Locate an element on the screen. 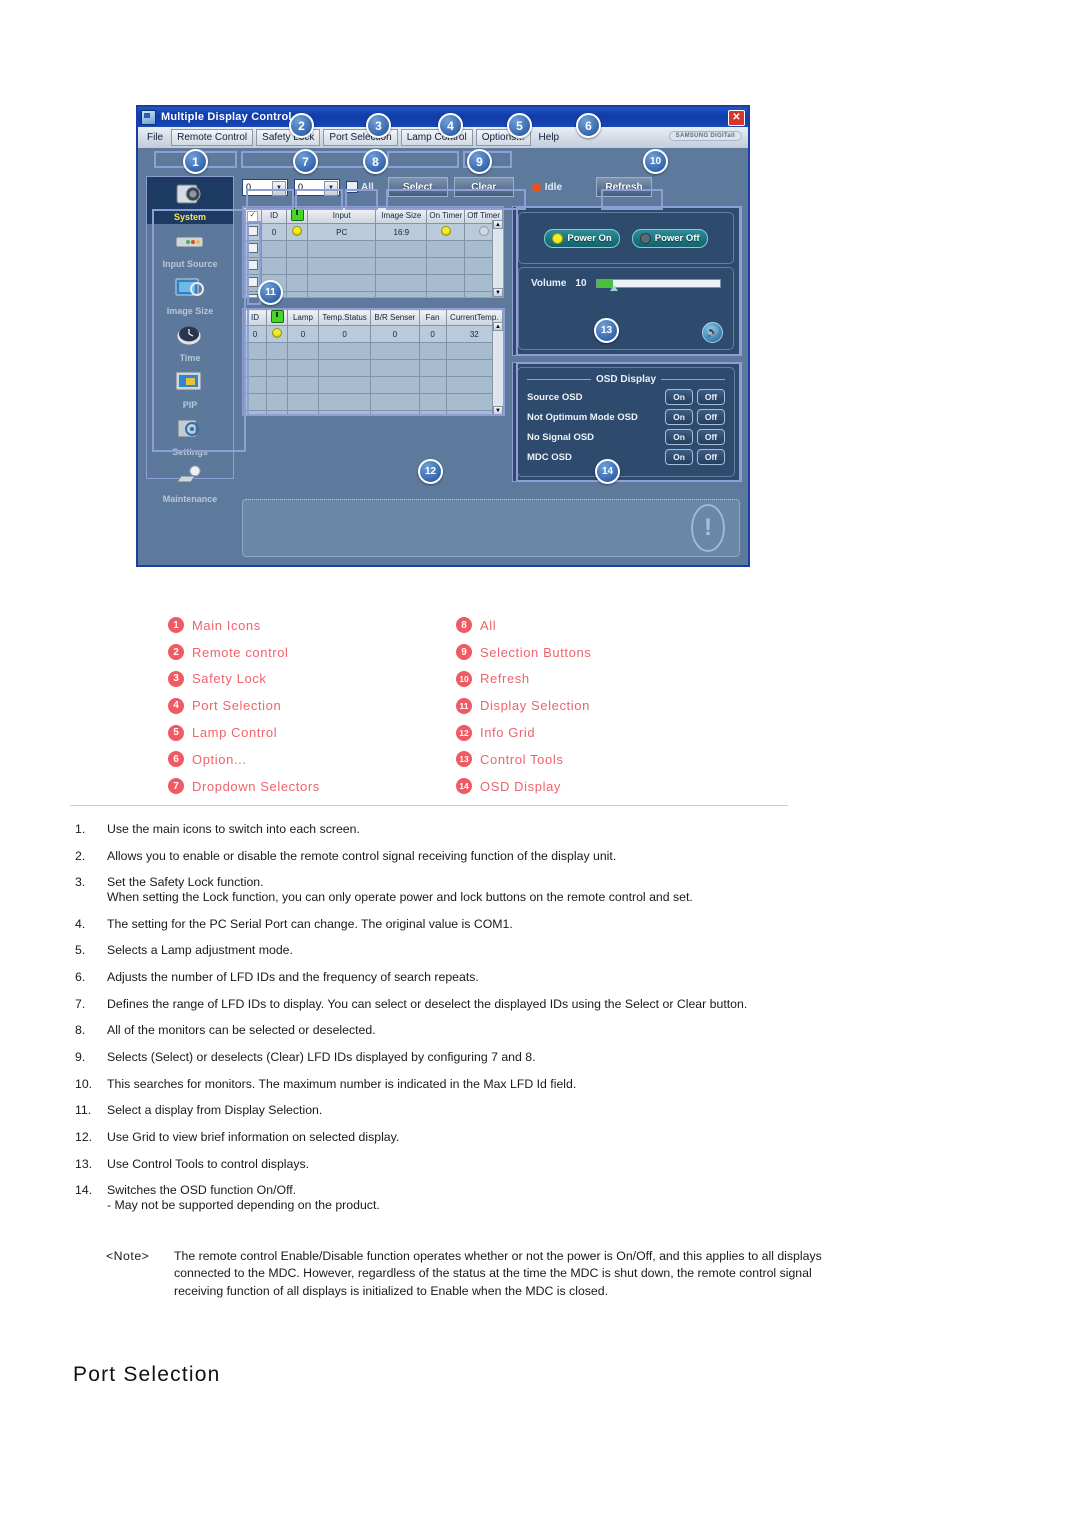  legend-label: Display Selection is located at coordinates (535, 706).